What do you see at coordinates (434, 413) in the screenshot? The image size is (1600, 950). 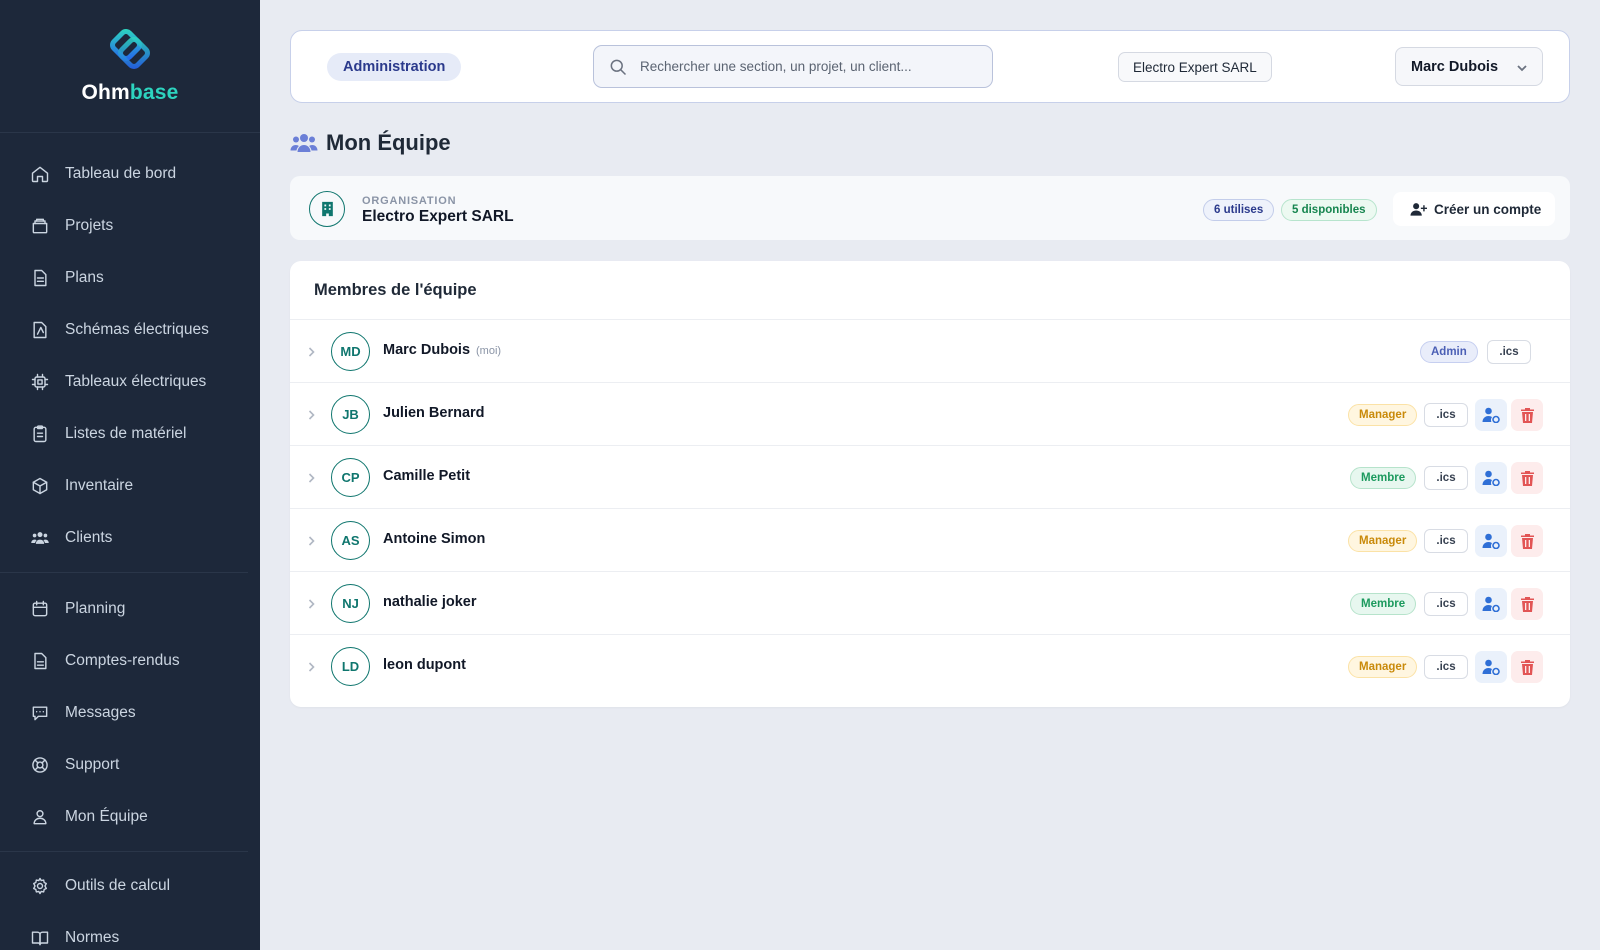 I see `member-name: Julien Bernard` at bounding box center [434, 413].